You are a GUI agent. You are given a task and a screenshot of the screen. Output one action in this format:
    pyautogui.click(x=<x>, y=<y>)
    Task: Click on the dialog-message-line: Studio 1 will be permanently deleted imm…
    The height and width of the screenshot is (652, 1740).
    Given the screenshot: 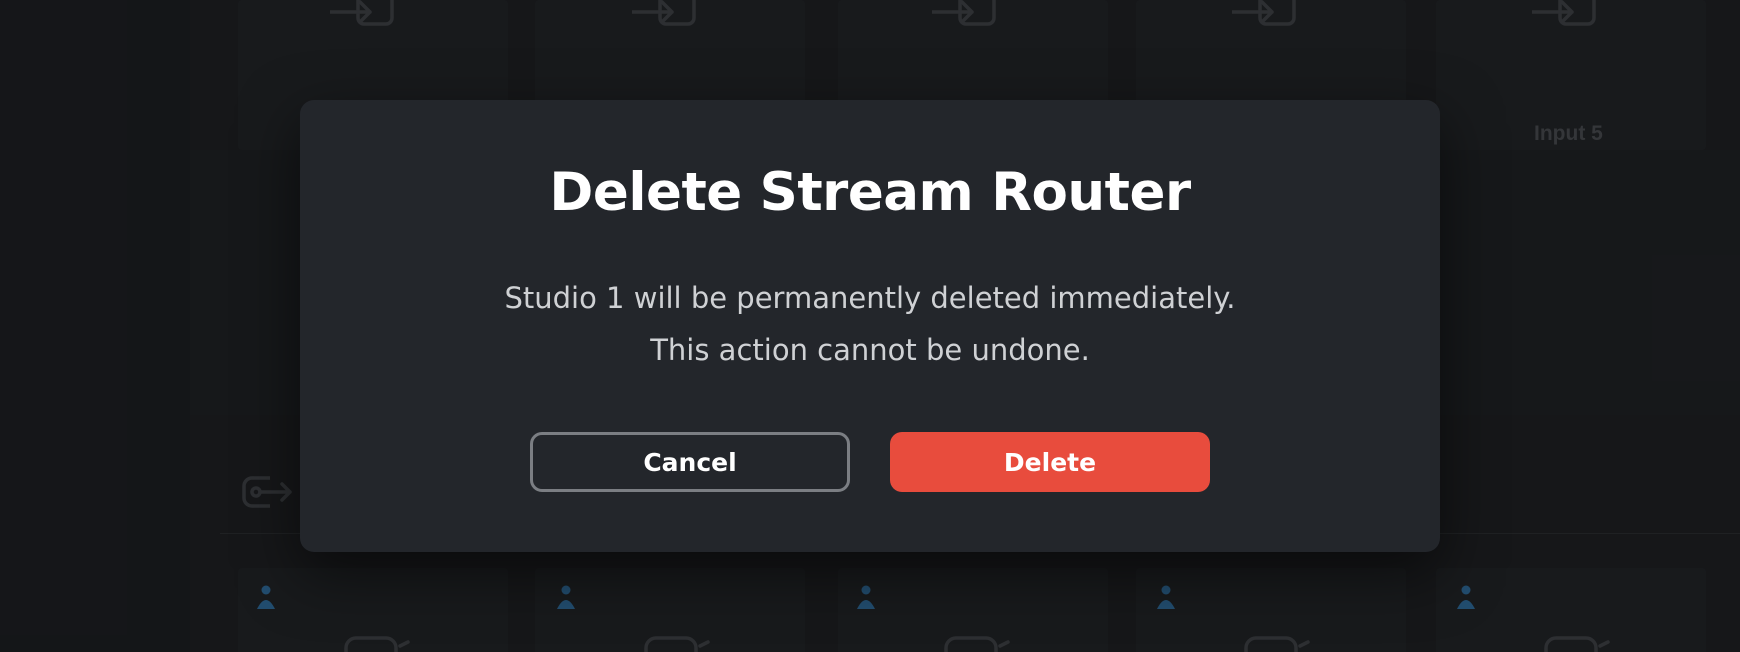 What is the action you would take?
    pyautogui.click(x=870, y=298)
    